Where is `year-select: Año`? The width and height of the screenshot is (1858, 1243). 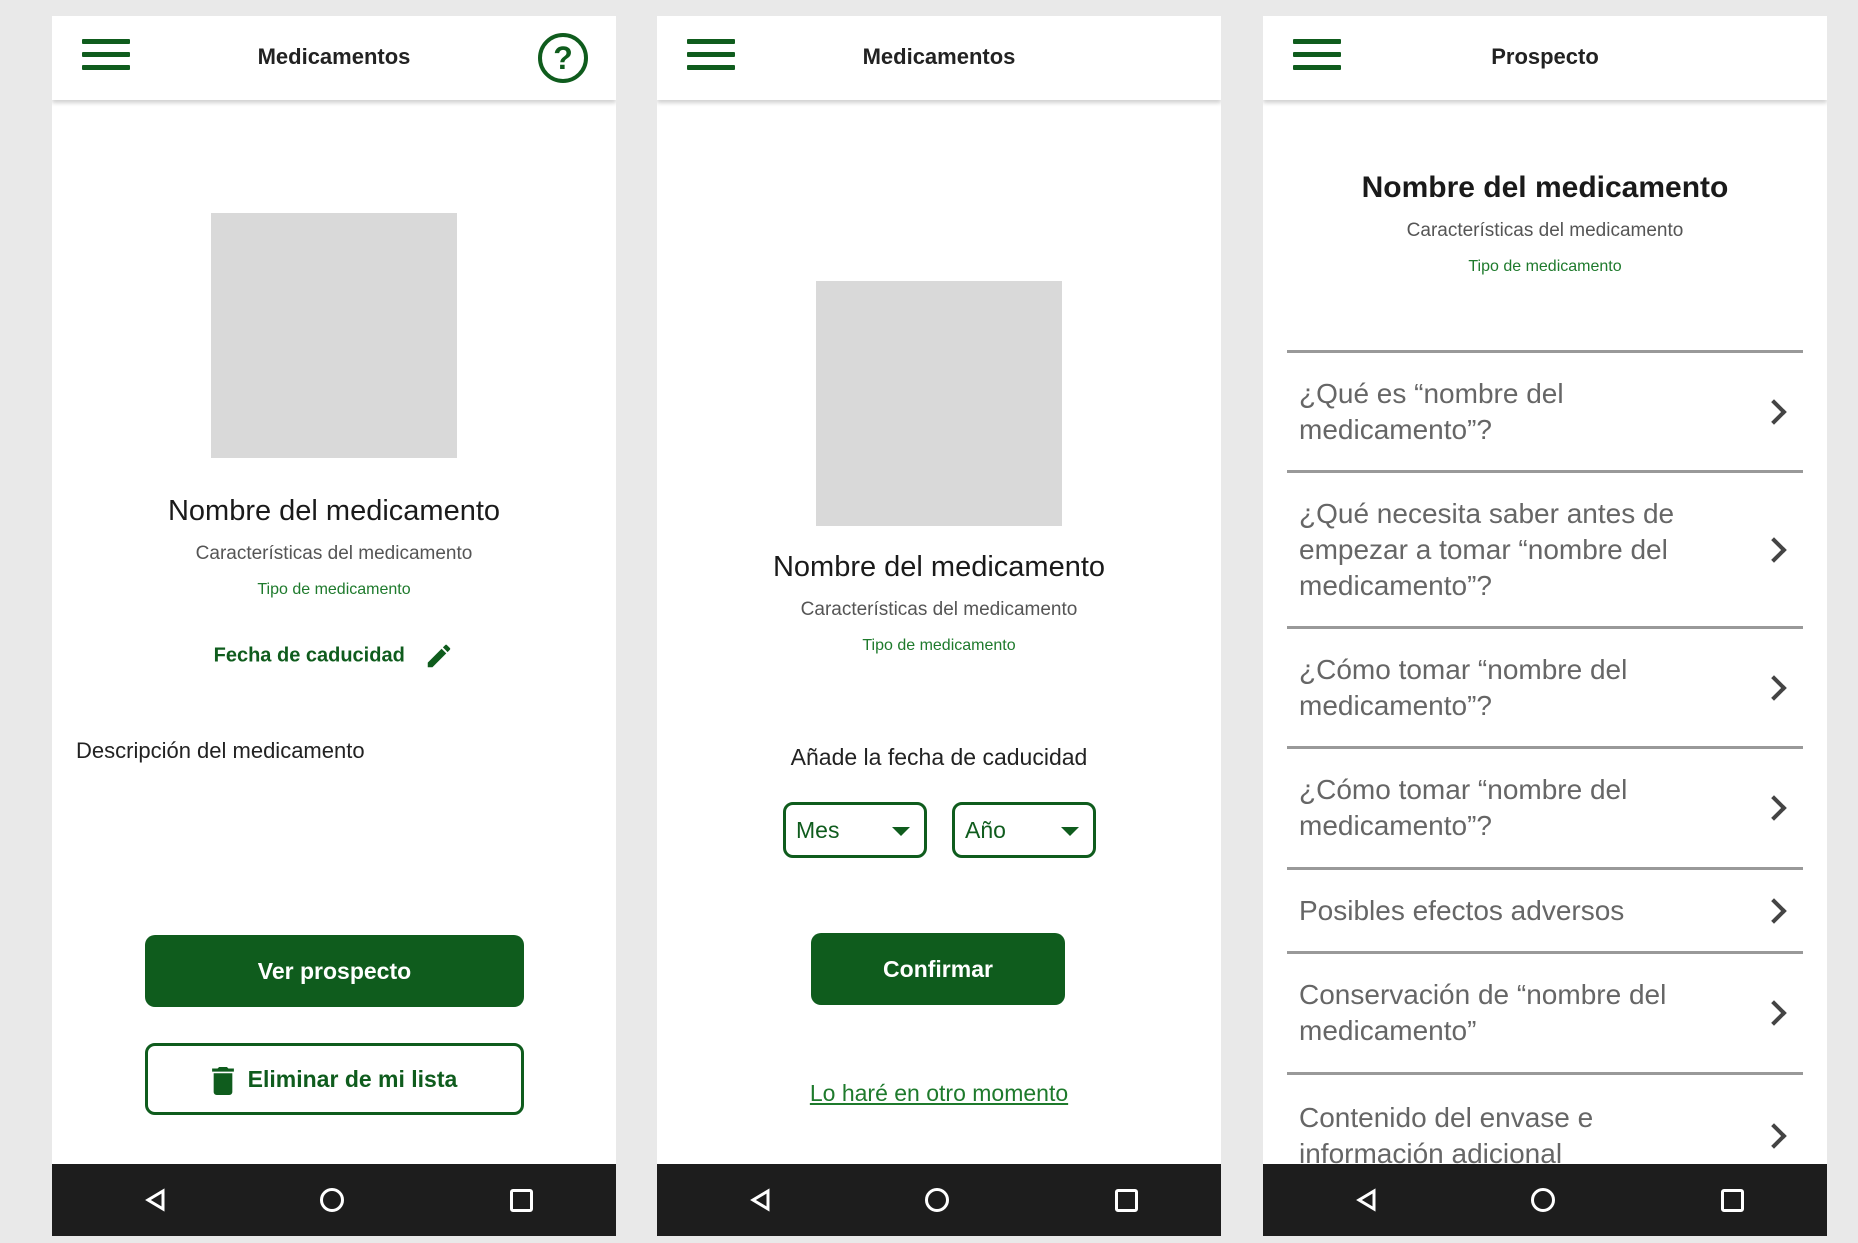 year-select: Año is located at coordinates (1024, 830).